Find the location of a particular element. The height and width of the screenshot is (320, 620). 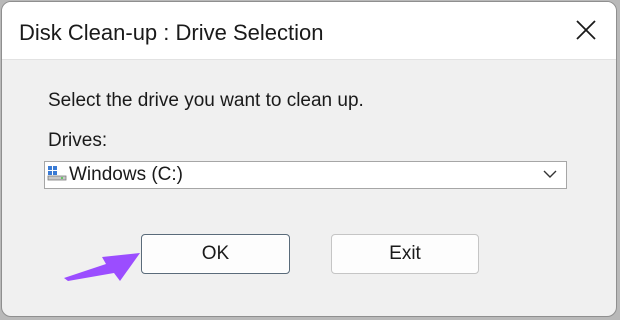

close-icon is located at coordinates (586, 30).